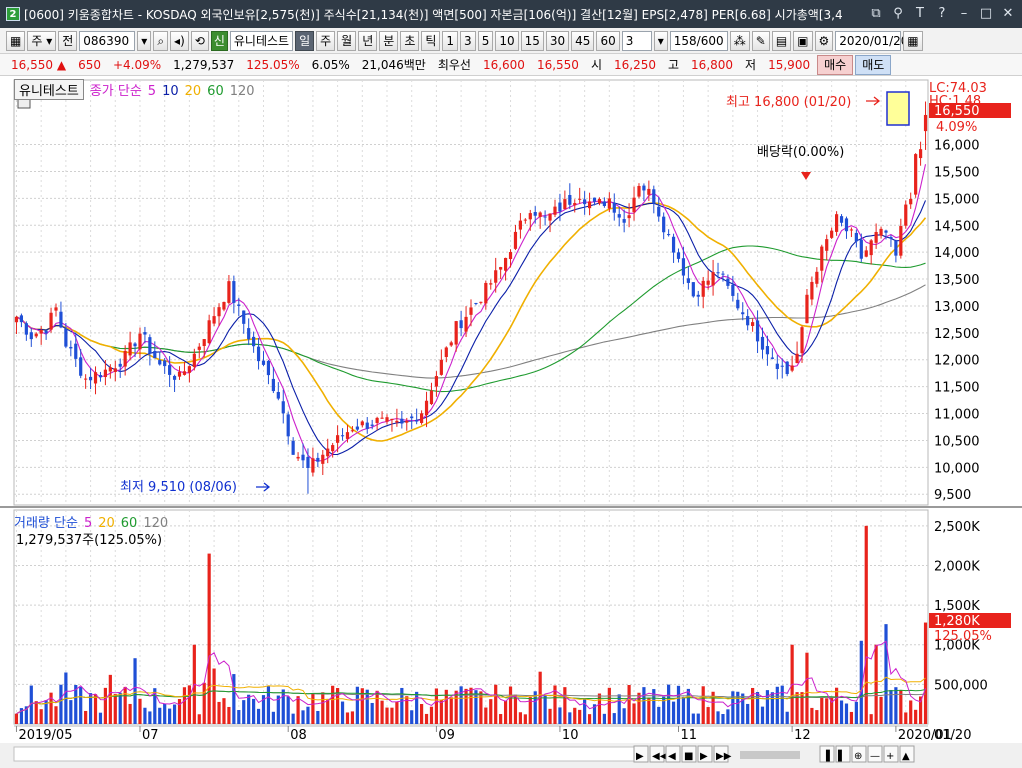 Image resolution: width=1022 pixels, height=768 pixels. Describe the element at coordinates (326, 40) in the screenshot. I see `tab-weekly: 주` at that location.